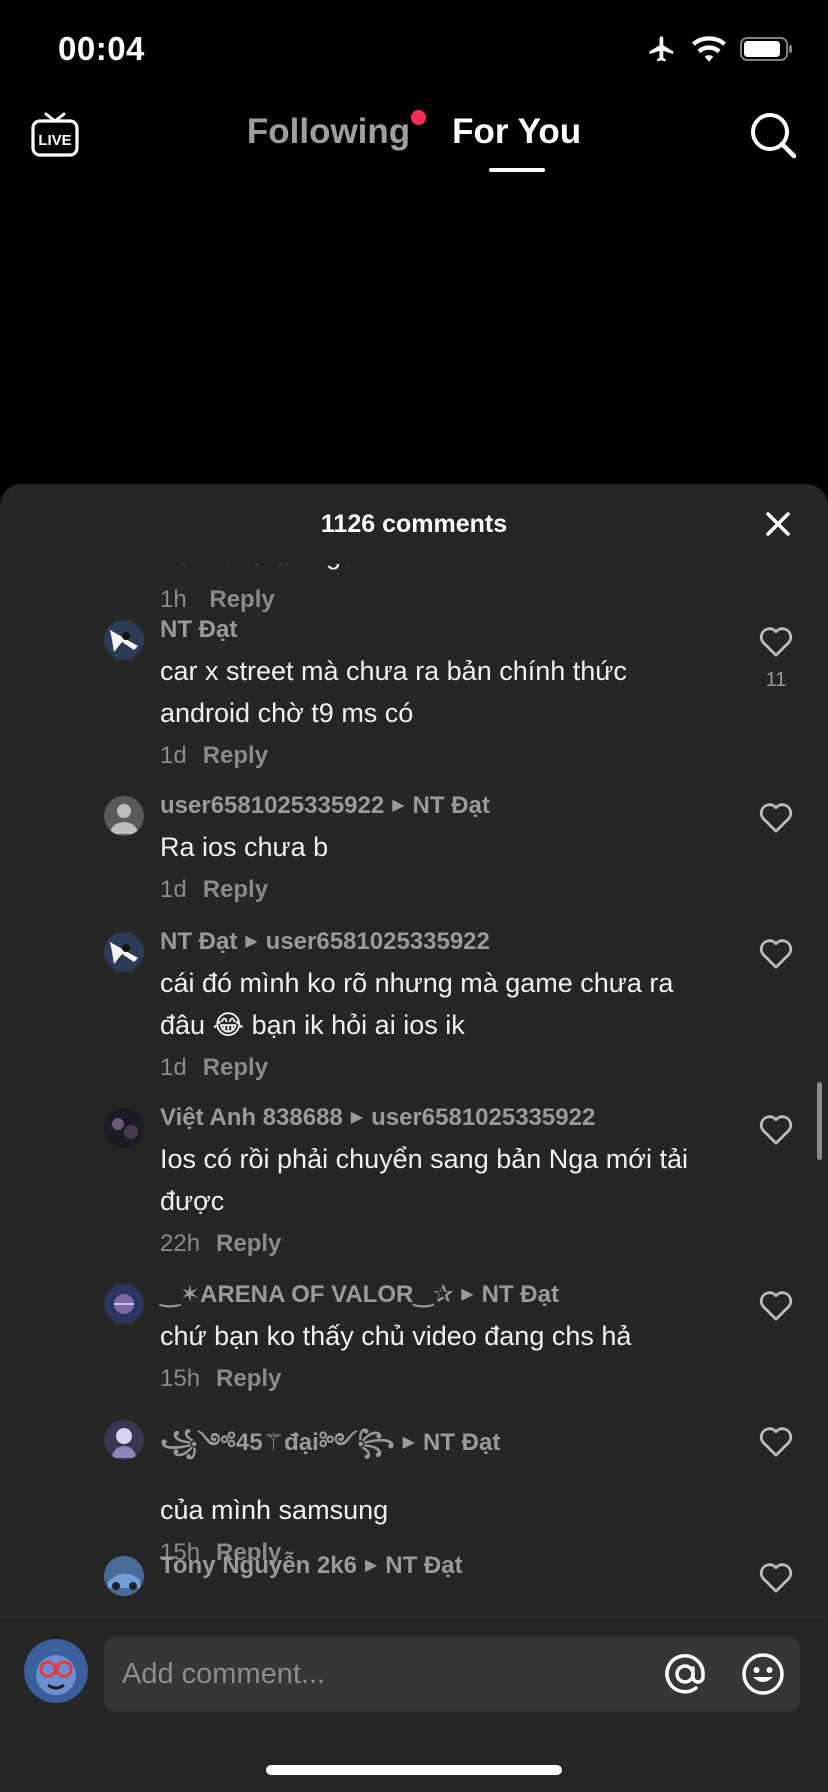 Image resolution: width=828 pixels, height=1792 pixels. Describe the element at coordinates (414, 50) in the screenshot. I see `status-bar: 00:04` at that location.